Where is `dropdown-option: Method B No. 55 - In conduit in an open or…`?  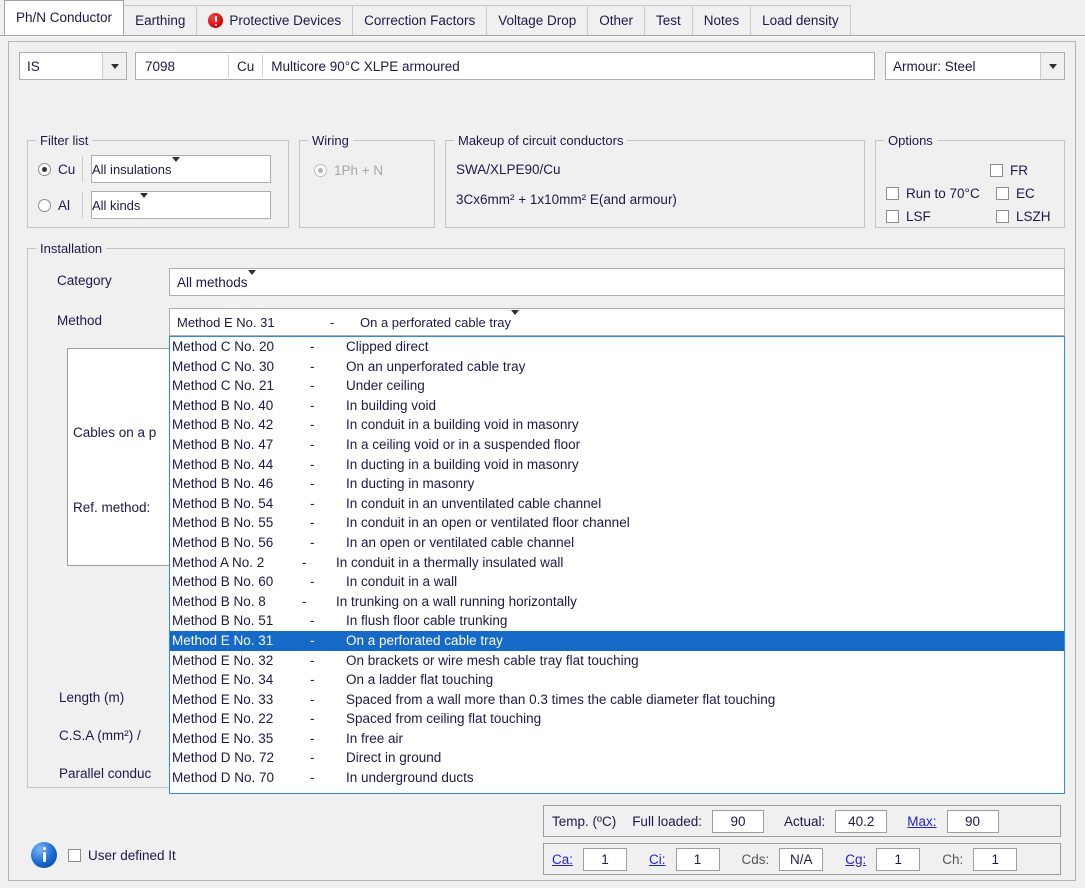
dropdown-option: Method B No. 55 - In conduit in an open or… is located at coordinates (617, 523).